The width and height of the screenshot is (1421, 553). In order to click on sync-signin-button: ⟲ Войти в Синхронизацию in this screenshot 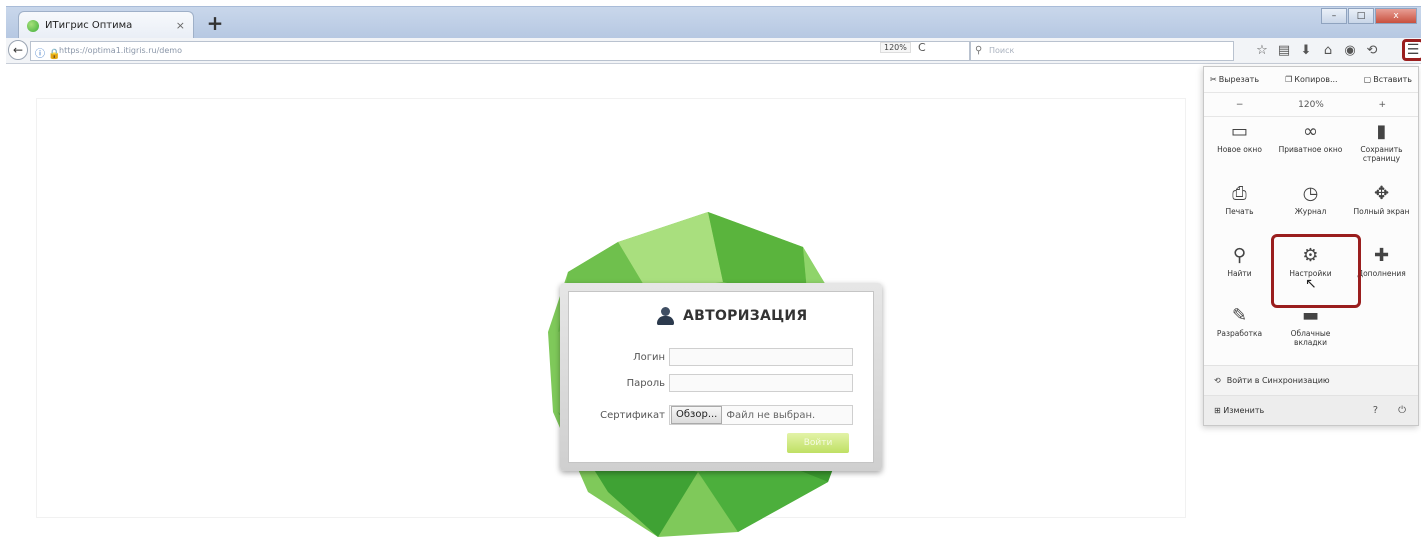, I will do `click(1311, 380)`.